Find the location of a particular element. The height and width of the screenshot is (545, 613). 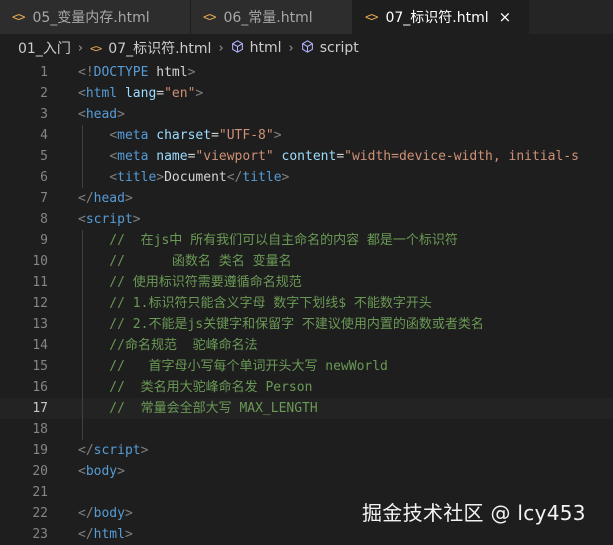

code-text: </html> is located at coordinates (105, 534).